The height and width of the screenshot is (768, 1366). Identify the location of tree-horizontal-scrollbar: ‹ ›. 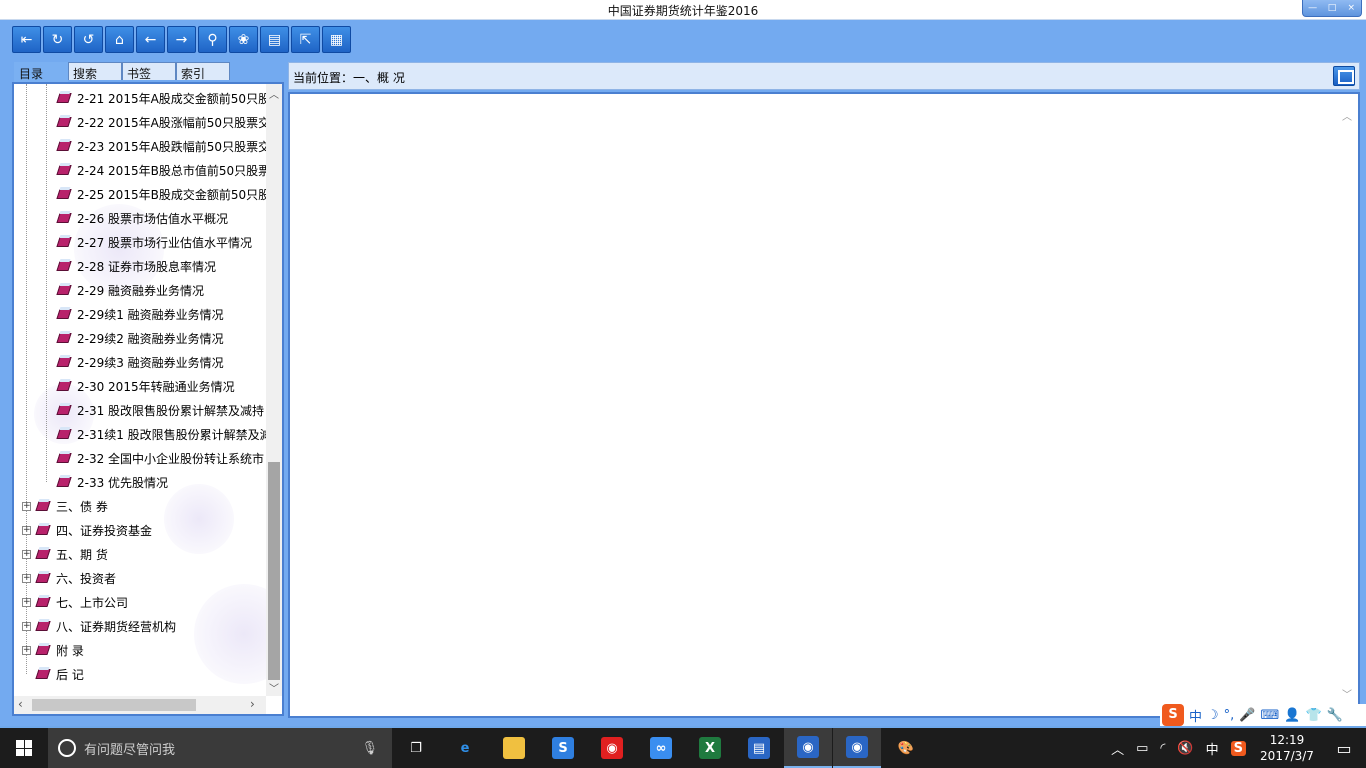
(140, 705).